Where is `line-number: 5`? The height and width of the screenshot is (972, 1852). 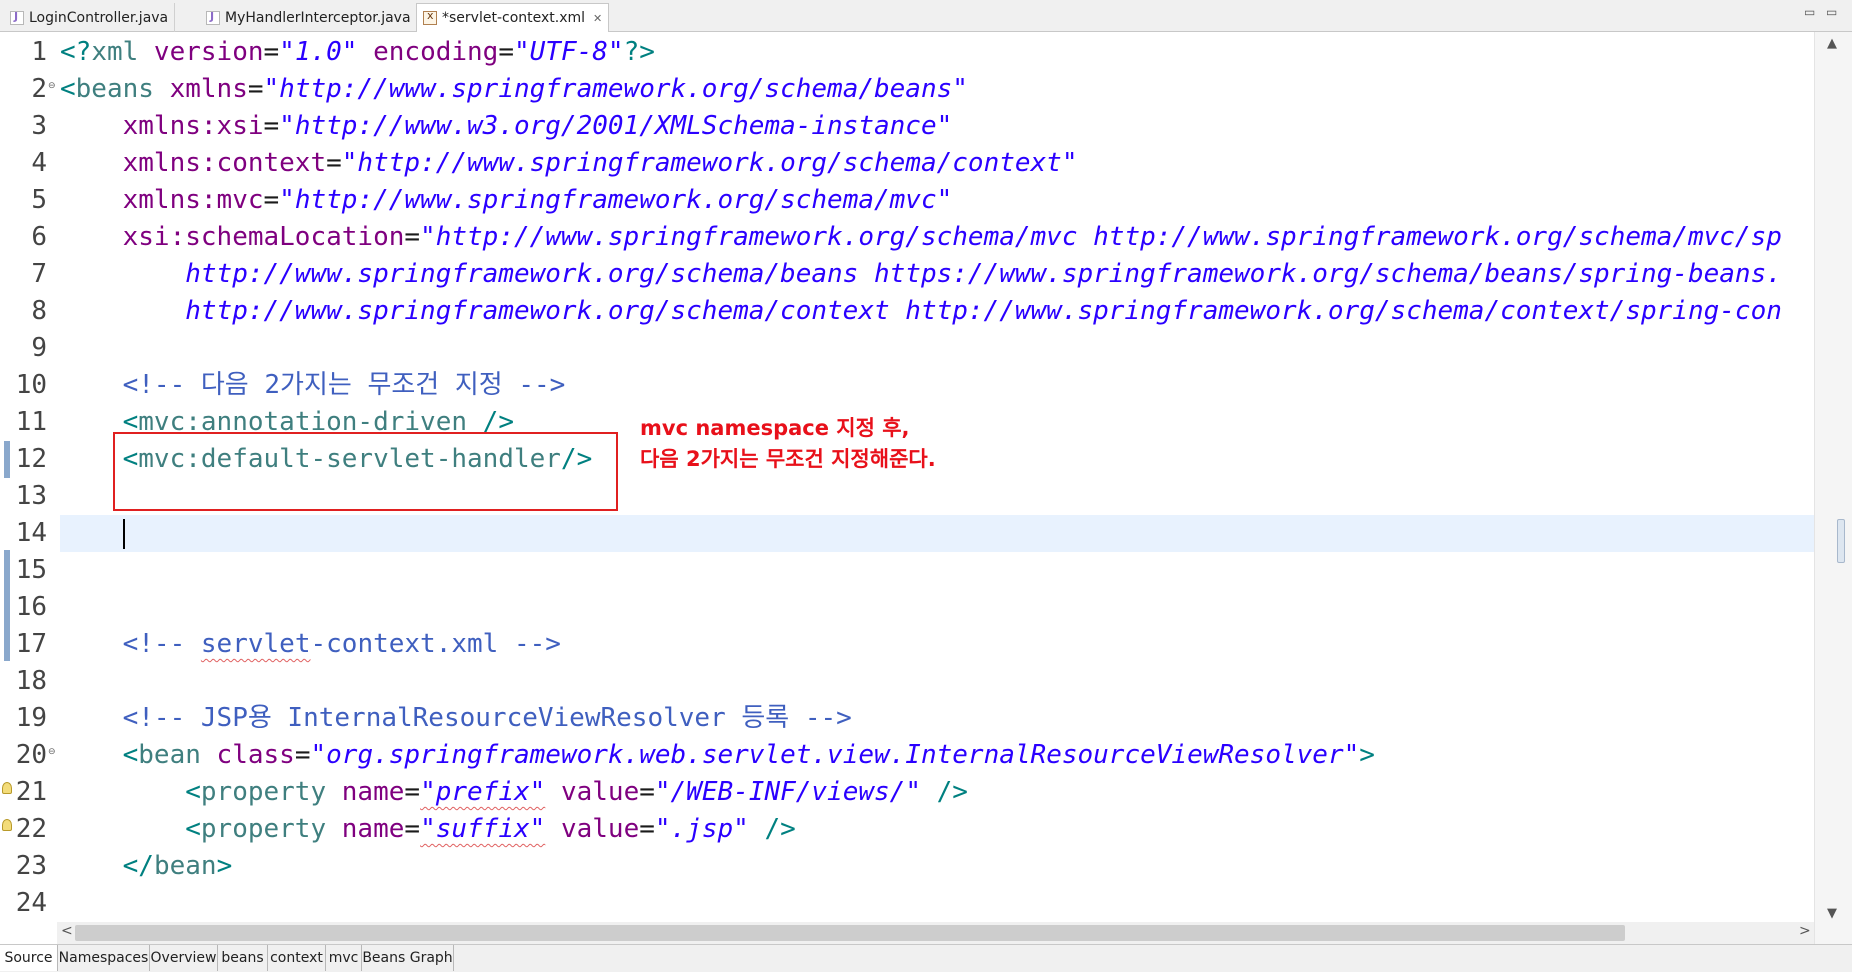 line-number: 5 is located at coordinates (39, 200).